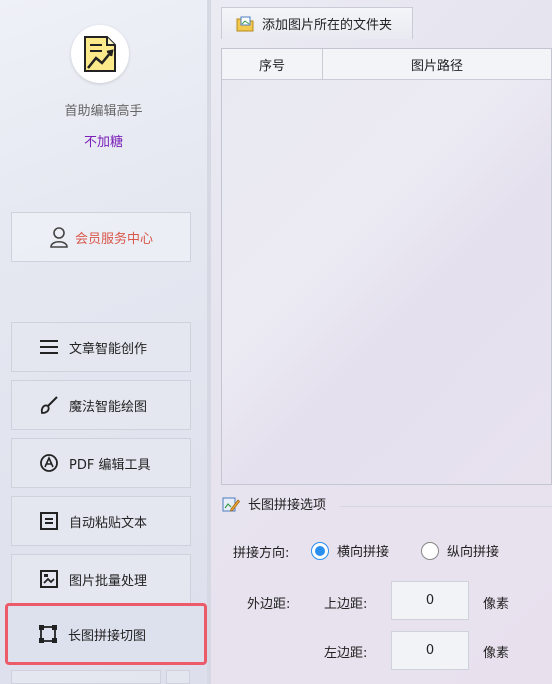  Describe the element at coordinates (178, 677) in the screenshot. I see `sidebar-item-extra` at that location.